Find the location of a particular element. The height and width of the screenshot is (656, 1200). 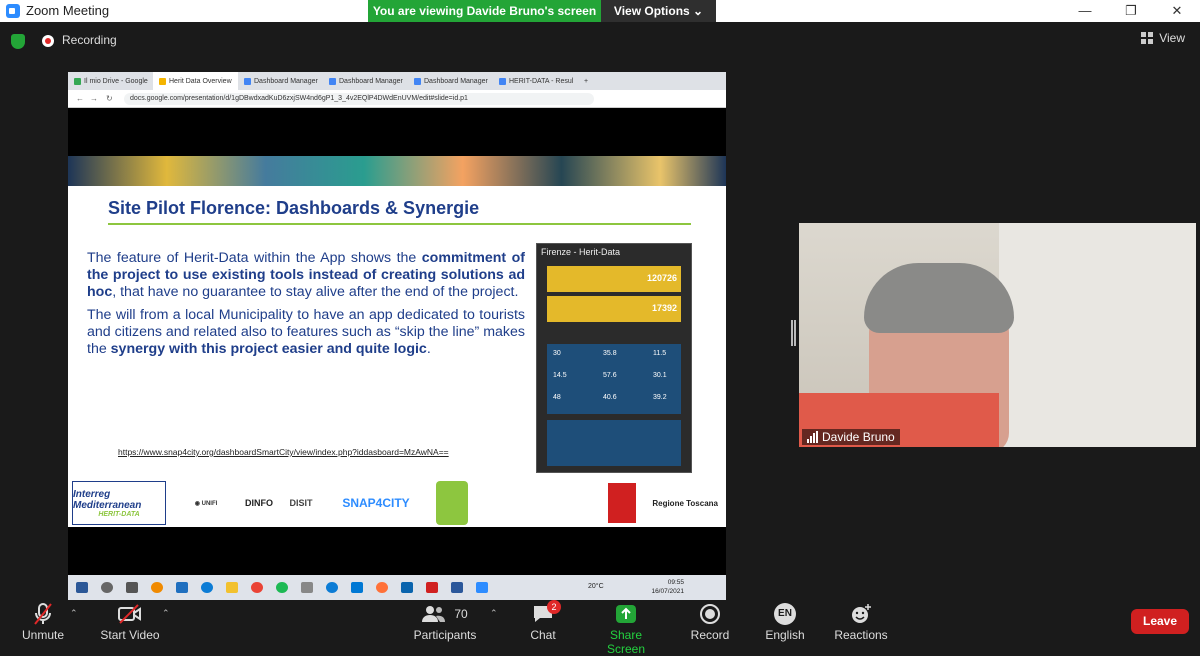

dash-value: 30 is located at coordinates (557, 353).